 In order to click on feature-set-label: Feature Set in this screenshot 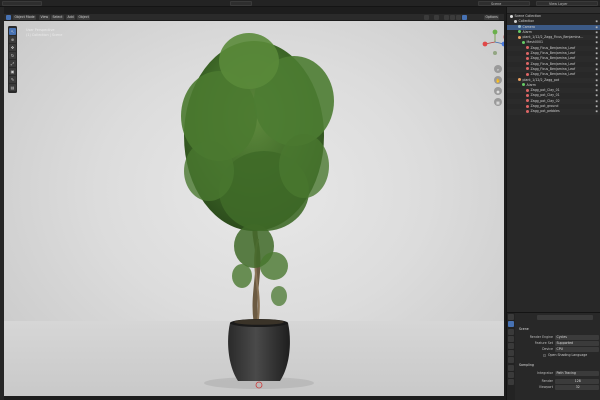, I will do `click(543, 343)`.